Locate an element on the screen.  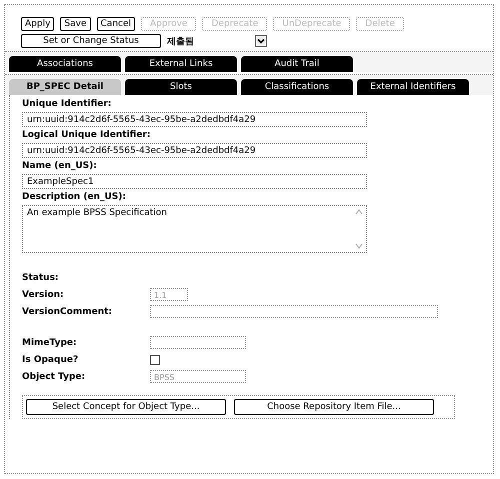
tab: Associations is located at coordinates (65, 64).